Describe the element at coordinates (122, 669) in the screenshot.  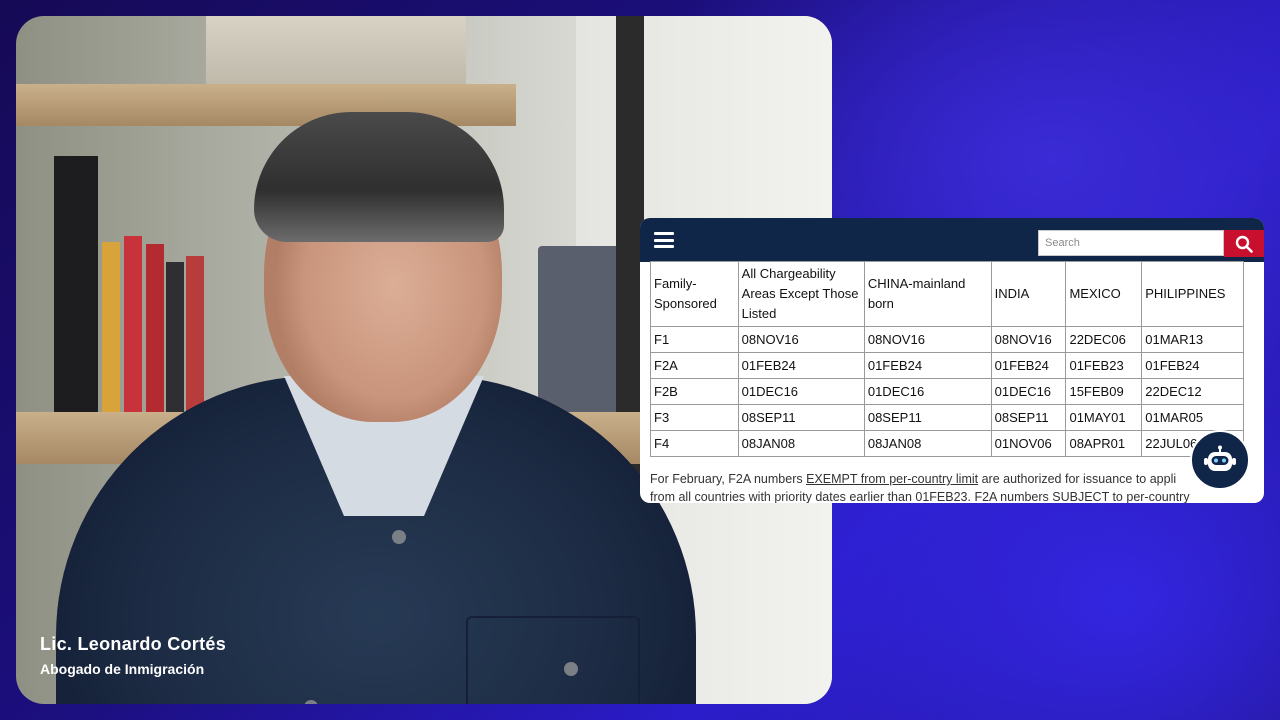
I see `speaker-title: Abogado de Inmigración` at that location.